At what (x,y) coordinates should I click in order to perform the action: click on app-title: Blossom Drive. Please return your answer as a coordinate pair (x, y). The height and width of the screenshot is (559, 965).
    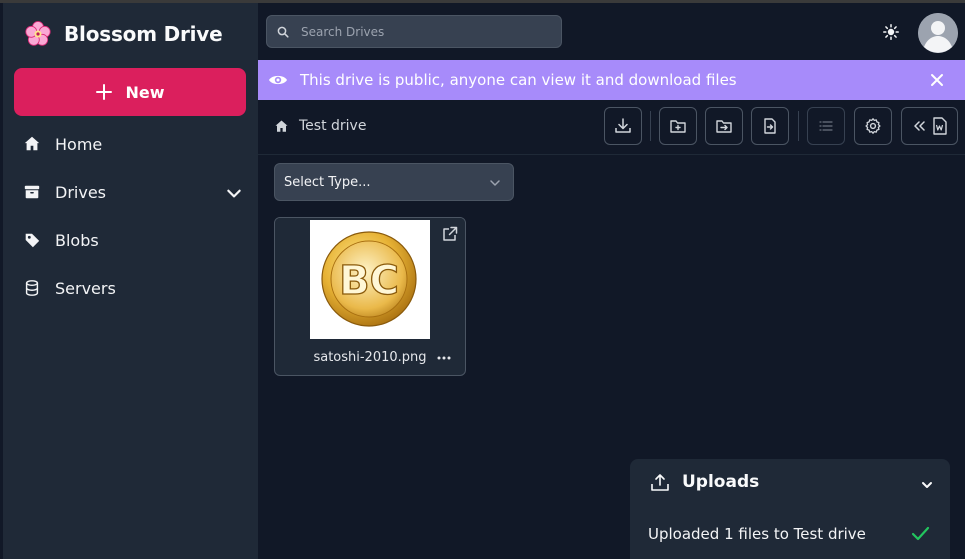
    Looking at the image, I should click on (143, 34).